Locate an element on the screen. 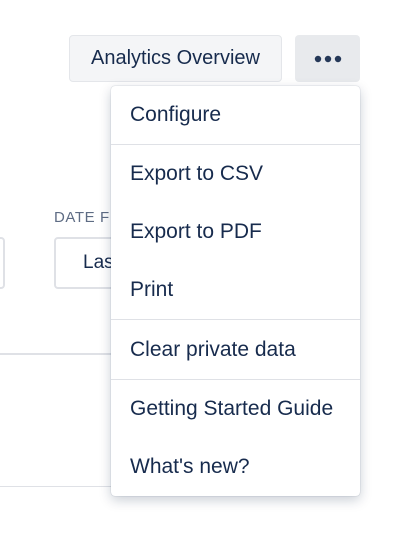 Image resolution: width=400 pixels, height=544 pixels. menu-item-print: Print is located at coordinates (235, 290).